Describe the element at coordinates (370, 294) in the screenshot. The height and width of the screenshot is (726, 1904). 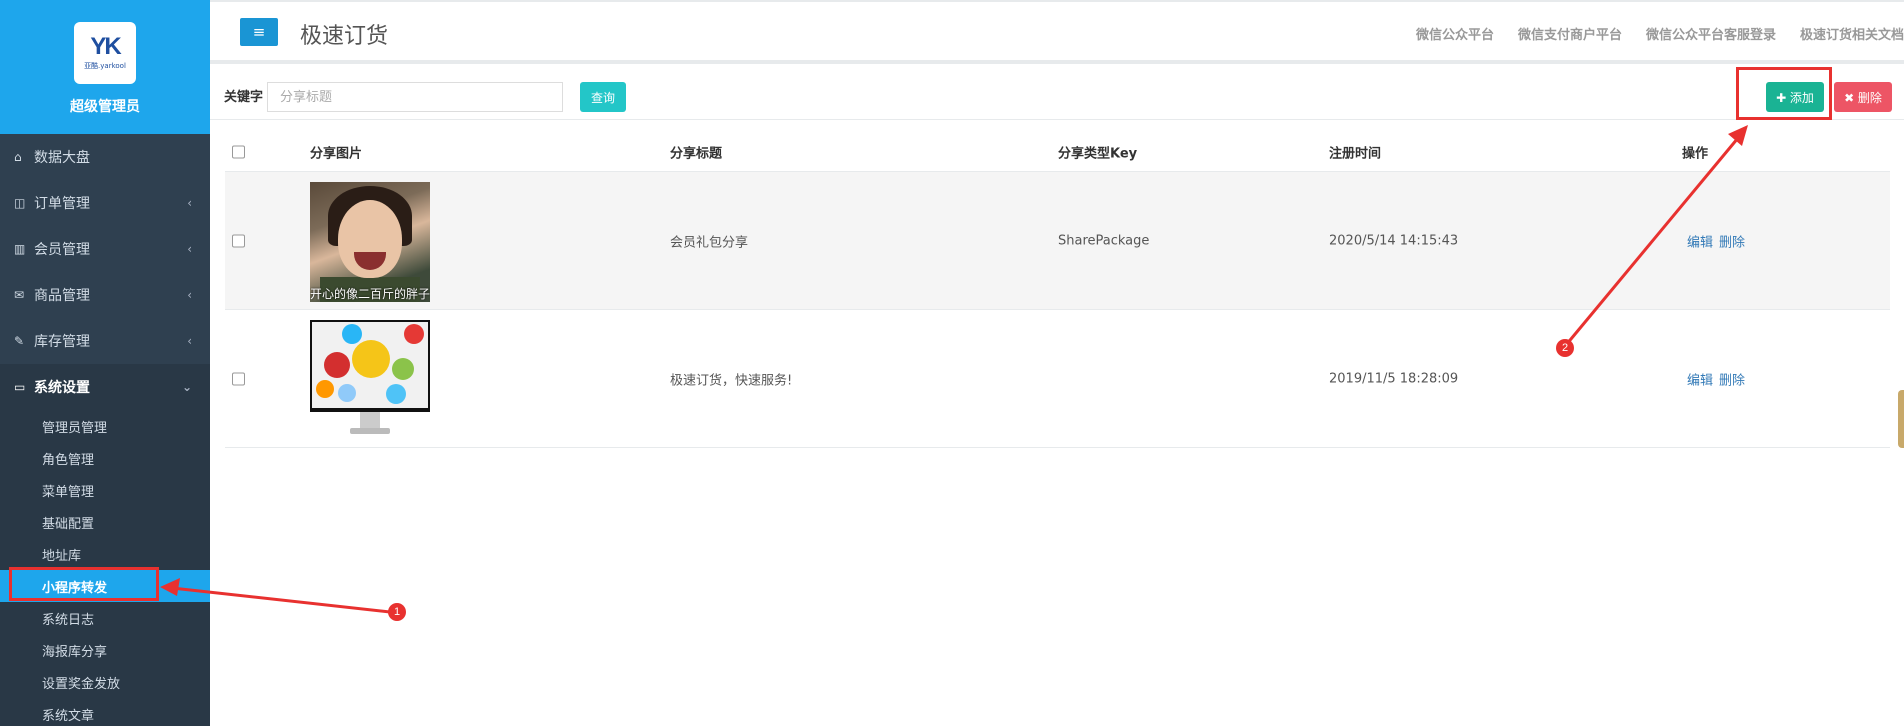
I see `image-caption: 开心的像二百斤的胖子` at that location.